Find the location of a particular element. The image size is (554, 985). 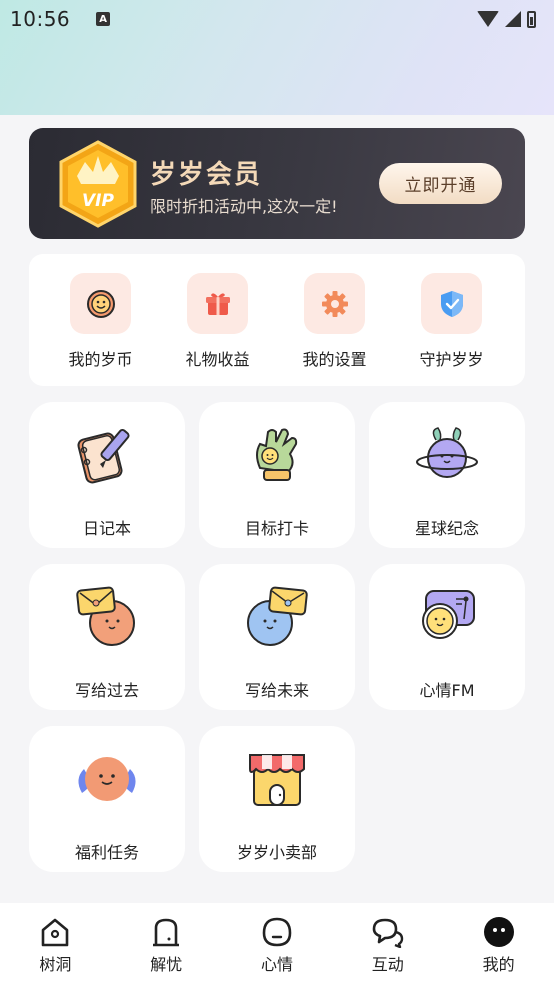

quick-item-settings: 我的设置 is located at coordinates (334, 320).